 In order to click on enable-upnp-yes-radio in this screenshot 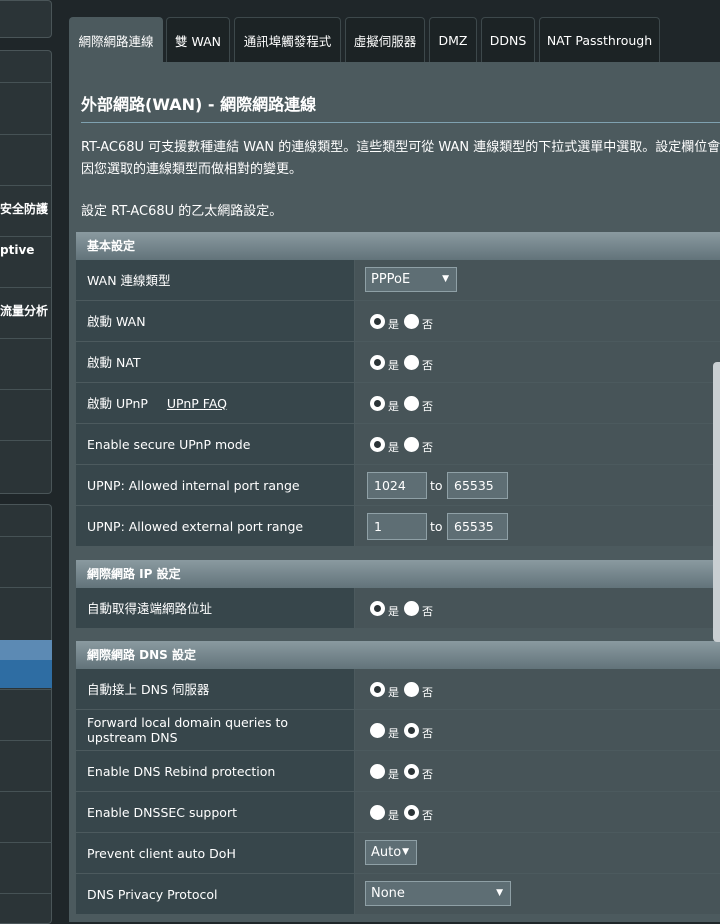, I will do `click(377, 403)`.